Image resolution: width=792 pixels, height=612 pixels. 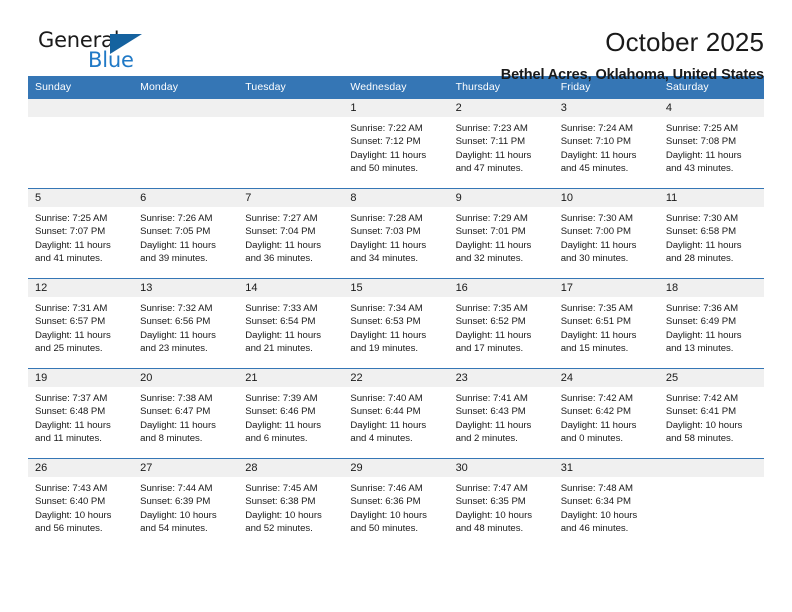 I want to click on day-number: 3, so click(x=606, y=108).